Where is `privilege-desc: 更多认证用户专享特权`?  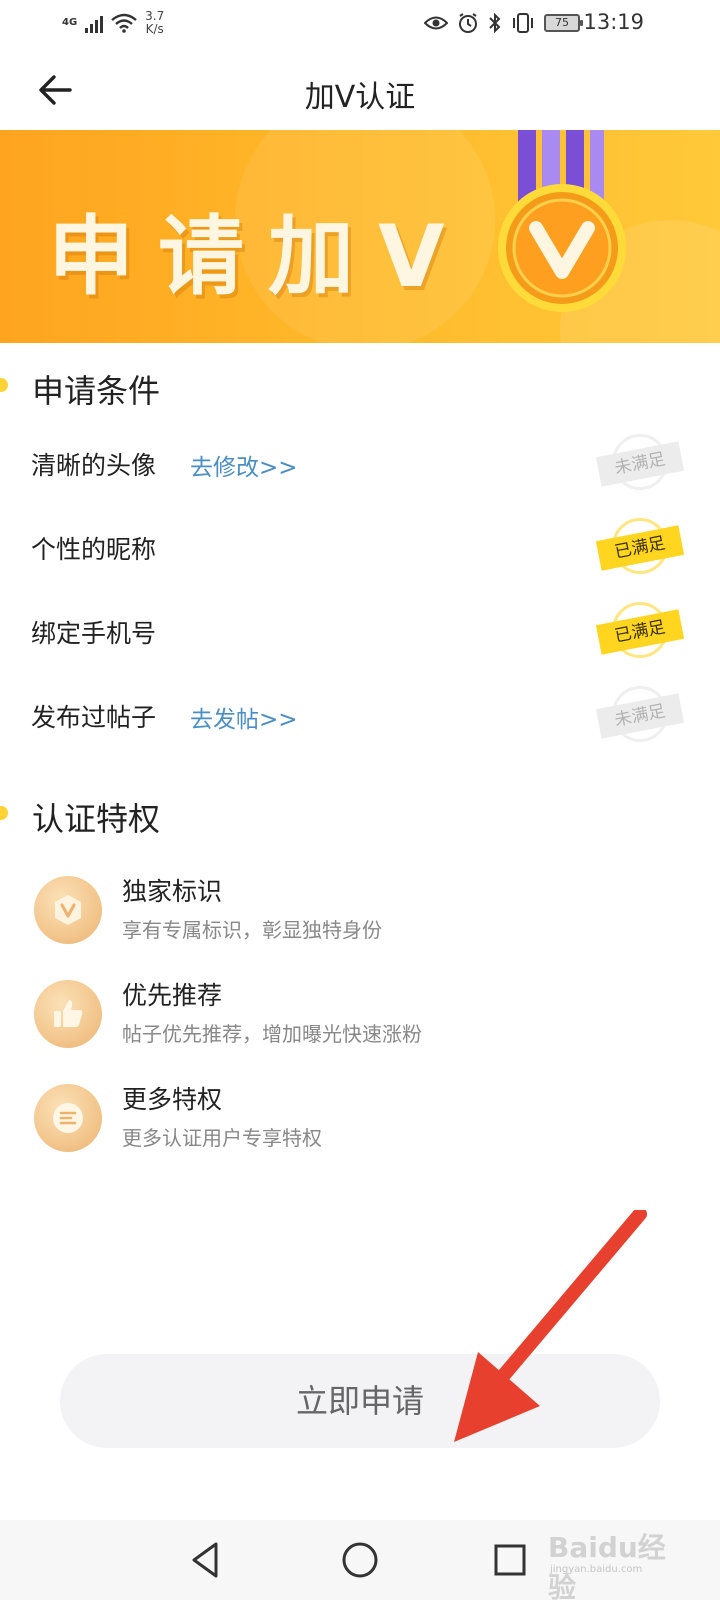
privilege-desc: 更多认证用户专享特权 is located at coordinates (222, 1138).